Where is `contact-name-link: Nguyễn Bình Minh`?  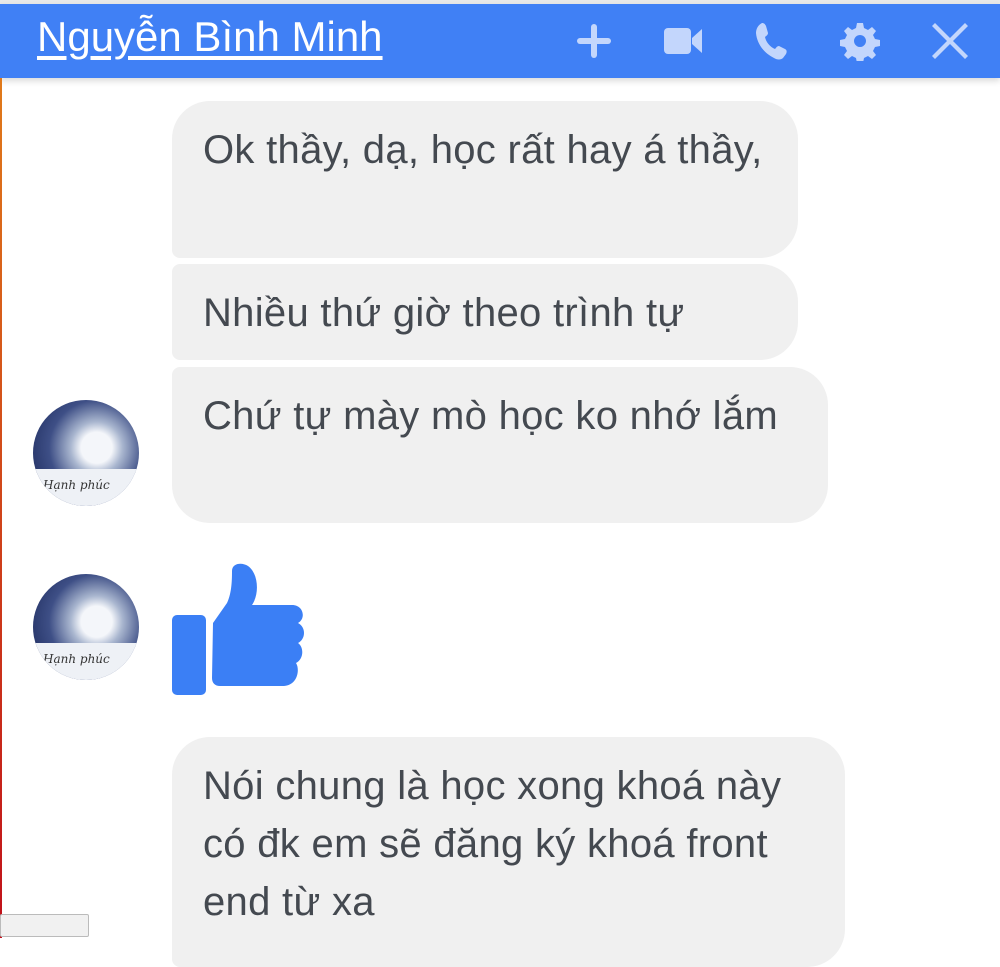
contact-name-link: Nguyễn Bình Minh is located at coordinates (210, 37).